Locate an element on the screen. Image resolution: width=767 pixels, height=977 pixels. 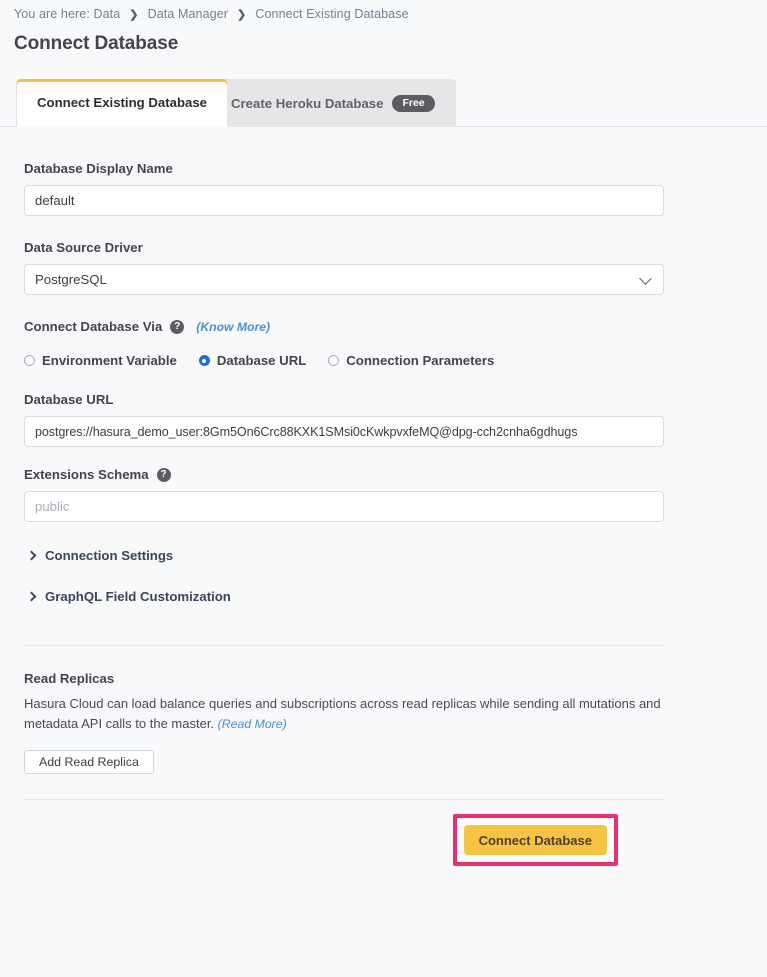
collapsible-label: GraphQL Field Customization is located at coordinates (138, 596).